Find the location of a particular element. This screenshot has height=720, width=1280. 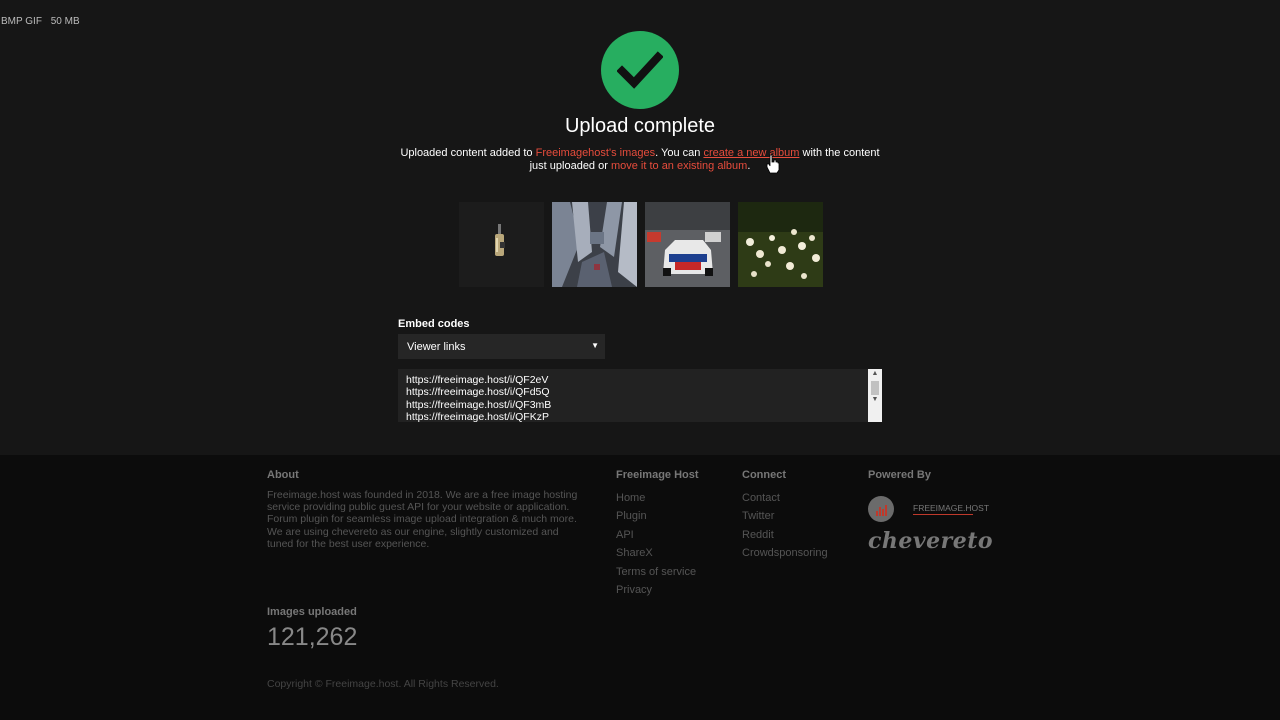

chevereto-logo: chevereto is located at coordinates (930, 541).